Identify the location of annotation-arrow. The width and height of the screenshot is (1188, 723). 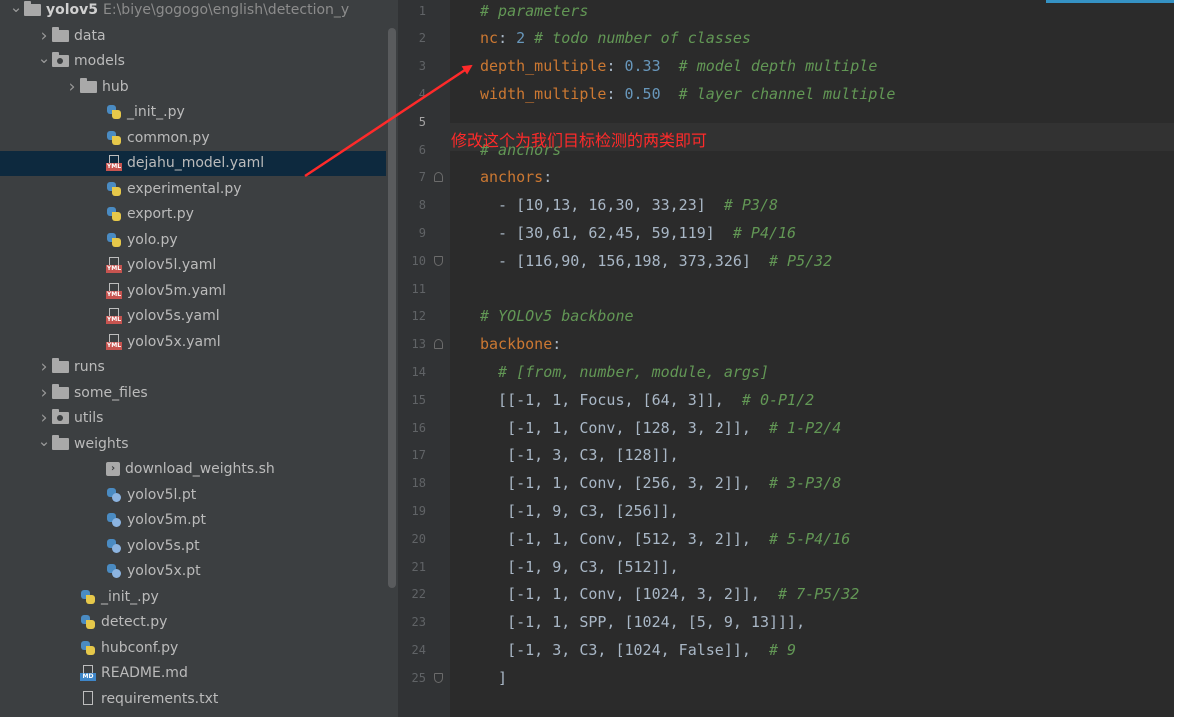
(388, 121).